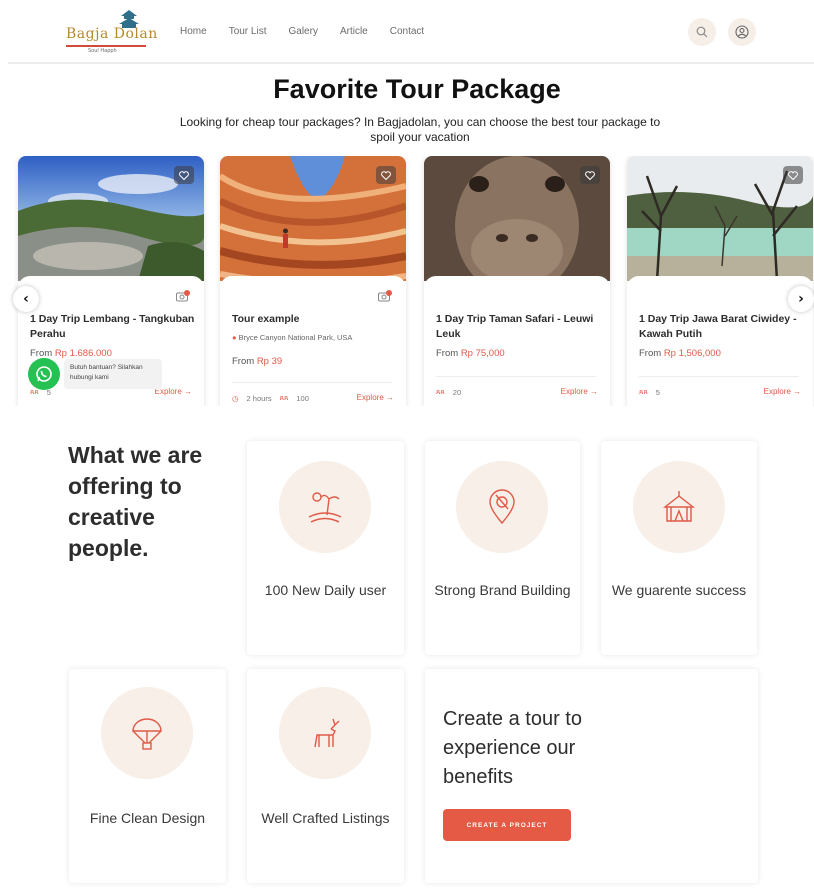  I want to click on nav-contact: Contact, so click(407, 31).